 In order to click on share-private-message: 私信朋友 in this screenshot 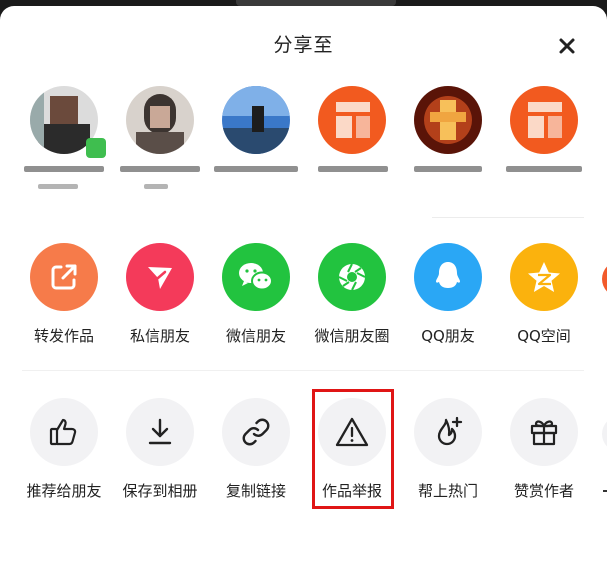, I will do `click(160, 295)`.